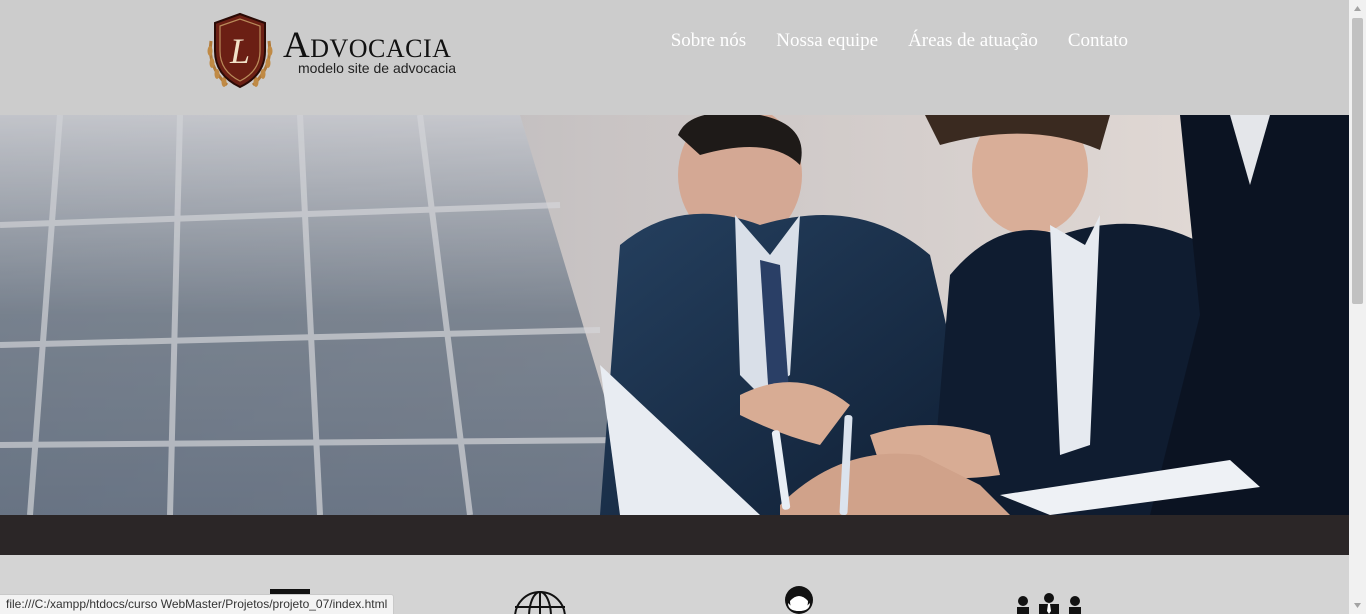 The image size is (1366, 614). Describe the element at coordinates (367, 45) in the screenshot. I see `brand-title: Advocacia` at that location.